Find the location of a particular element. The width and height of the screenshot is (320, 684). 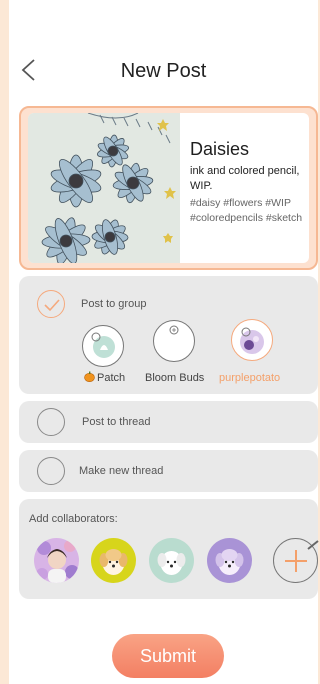

yellow-dog-avatar is located at coordinates (113, 560).